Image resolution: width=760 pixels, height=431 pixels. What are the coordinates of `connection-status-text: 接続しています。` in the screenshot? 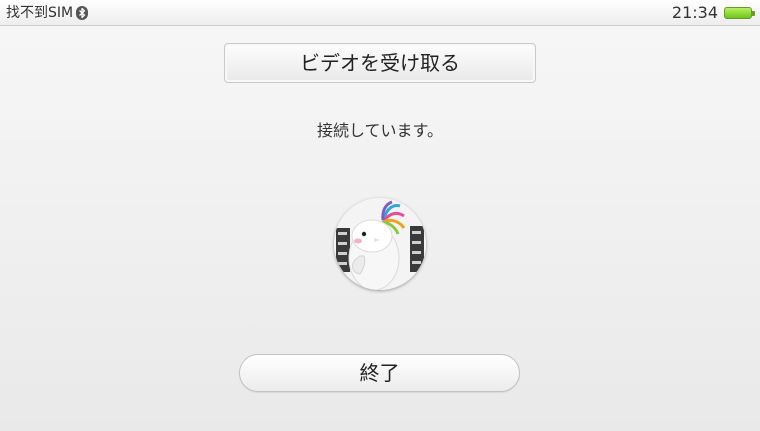 It's located at (380, 130).